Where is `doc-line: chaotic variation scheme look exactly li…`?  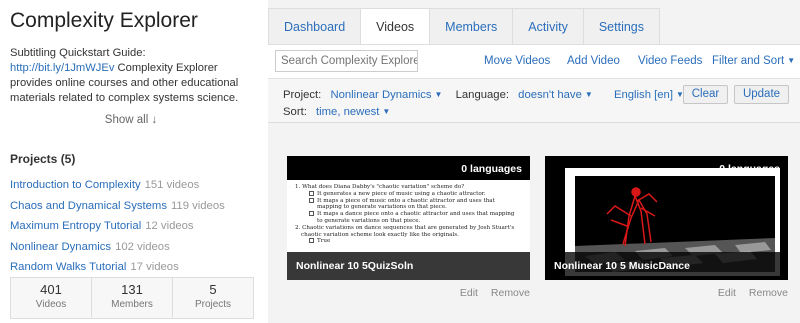 doc-line: chaotic variation scheme look exactly li… is located at coordinates (380, 234).